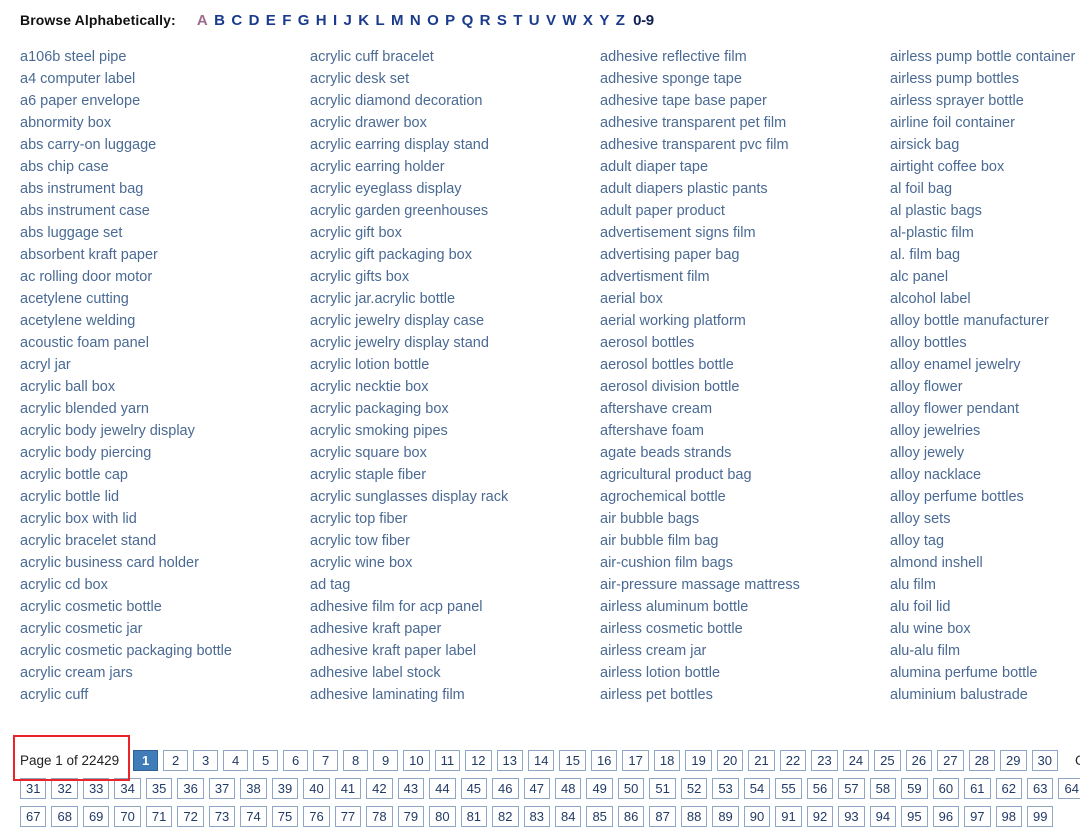 Image resolution: width=1080 pixels, height=829 pixels. What do you see at coordinates (502, 20) in the screenshot?
I see `alphabet-link-s: S` at bounding box center [502, 20].